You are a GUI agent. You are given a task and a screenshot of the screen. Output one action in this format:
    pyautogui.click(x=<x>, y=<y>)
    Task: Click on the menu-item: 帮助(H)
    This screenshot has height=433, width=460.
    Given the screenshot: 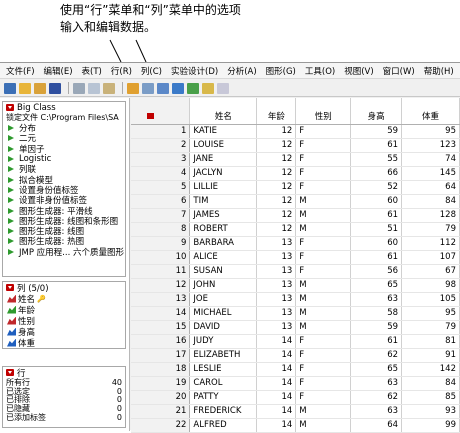 What is the action you would take?
    pyautogui.click(x=439, y=71)
    